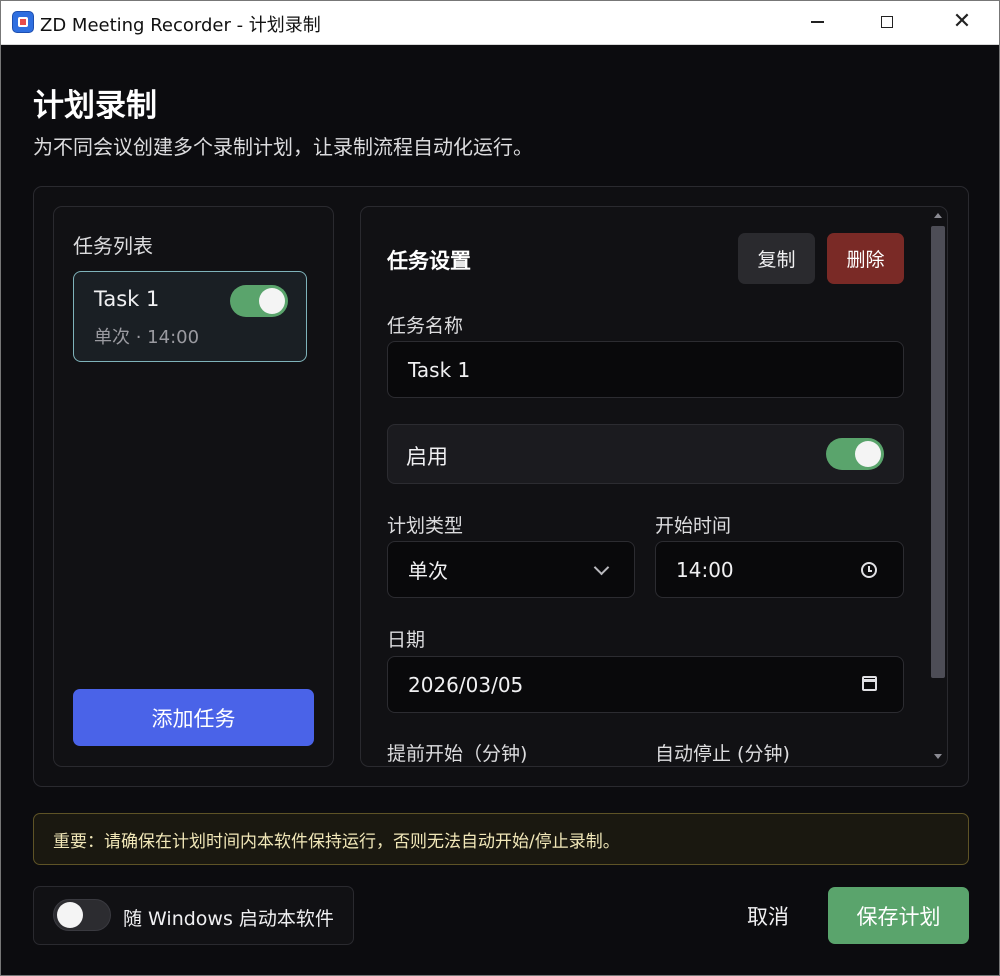  Describe the element at coordinates (228, 919) in the screenshot. I see `autostart-label: 随 Windows 启动本软件` at that location.